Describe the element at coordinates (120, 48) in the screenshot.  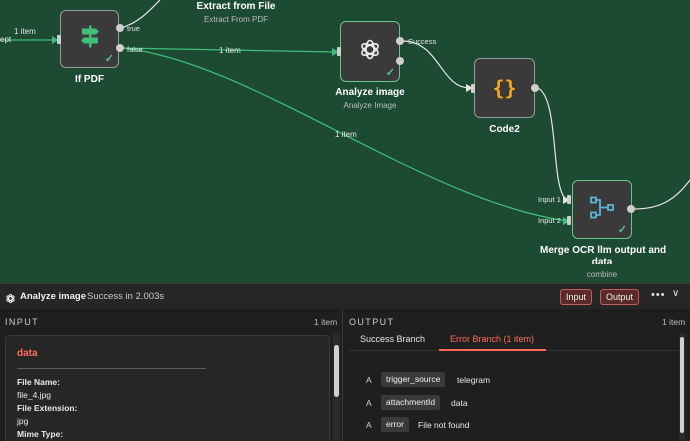
I see `if-pdf-false-port` at that location.